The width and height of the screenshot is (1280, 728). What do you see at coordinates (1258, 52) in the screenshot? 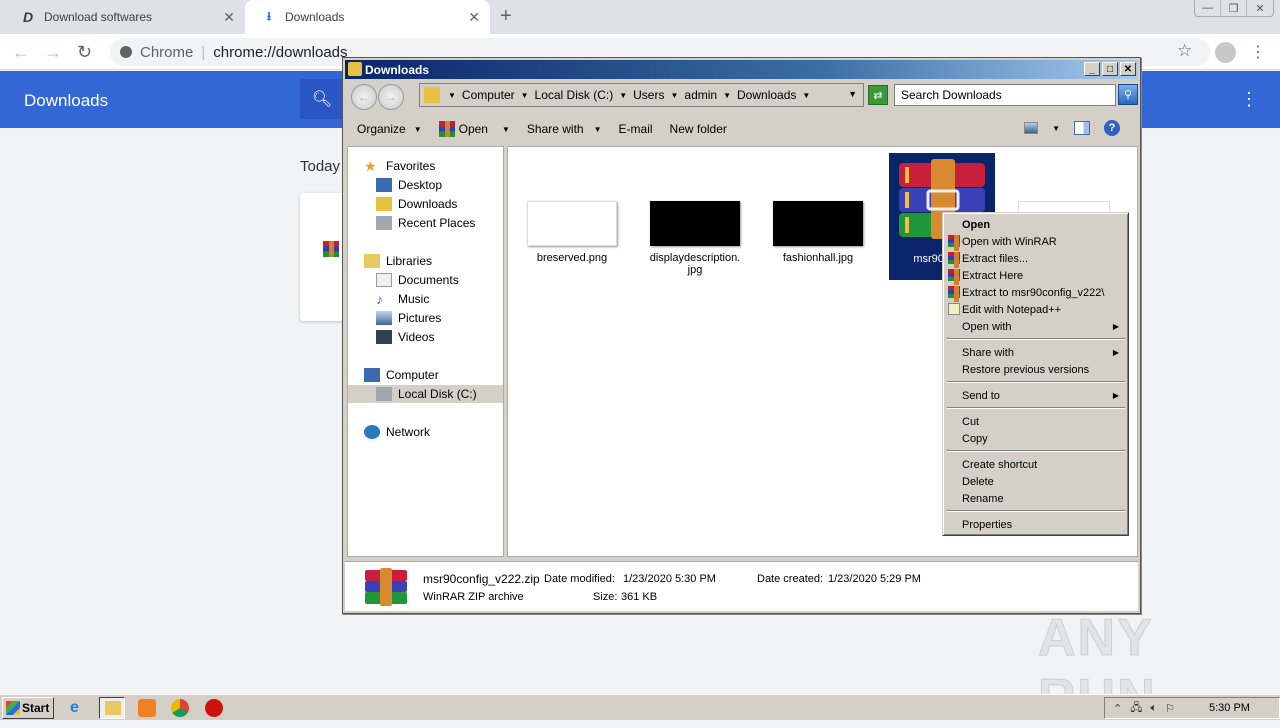
I see `chrome-menu-icon: ⋮` at bounding box center [1258, 52].